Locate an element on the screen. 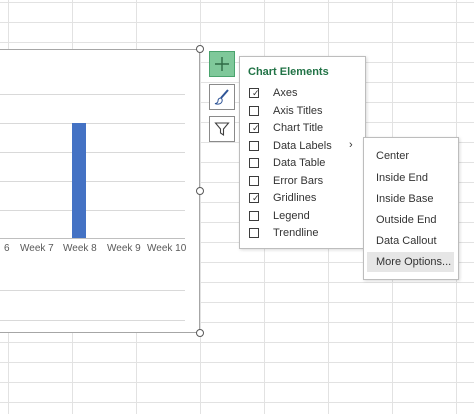 This screenshot has height=414, width=474. element-item-axes: ✓ Axes is located at coordinates (290, 92).